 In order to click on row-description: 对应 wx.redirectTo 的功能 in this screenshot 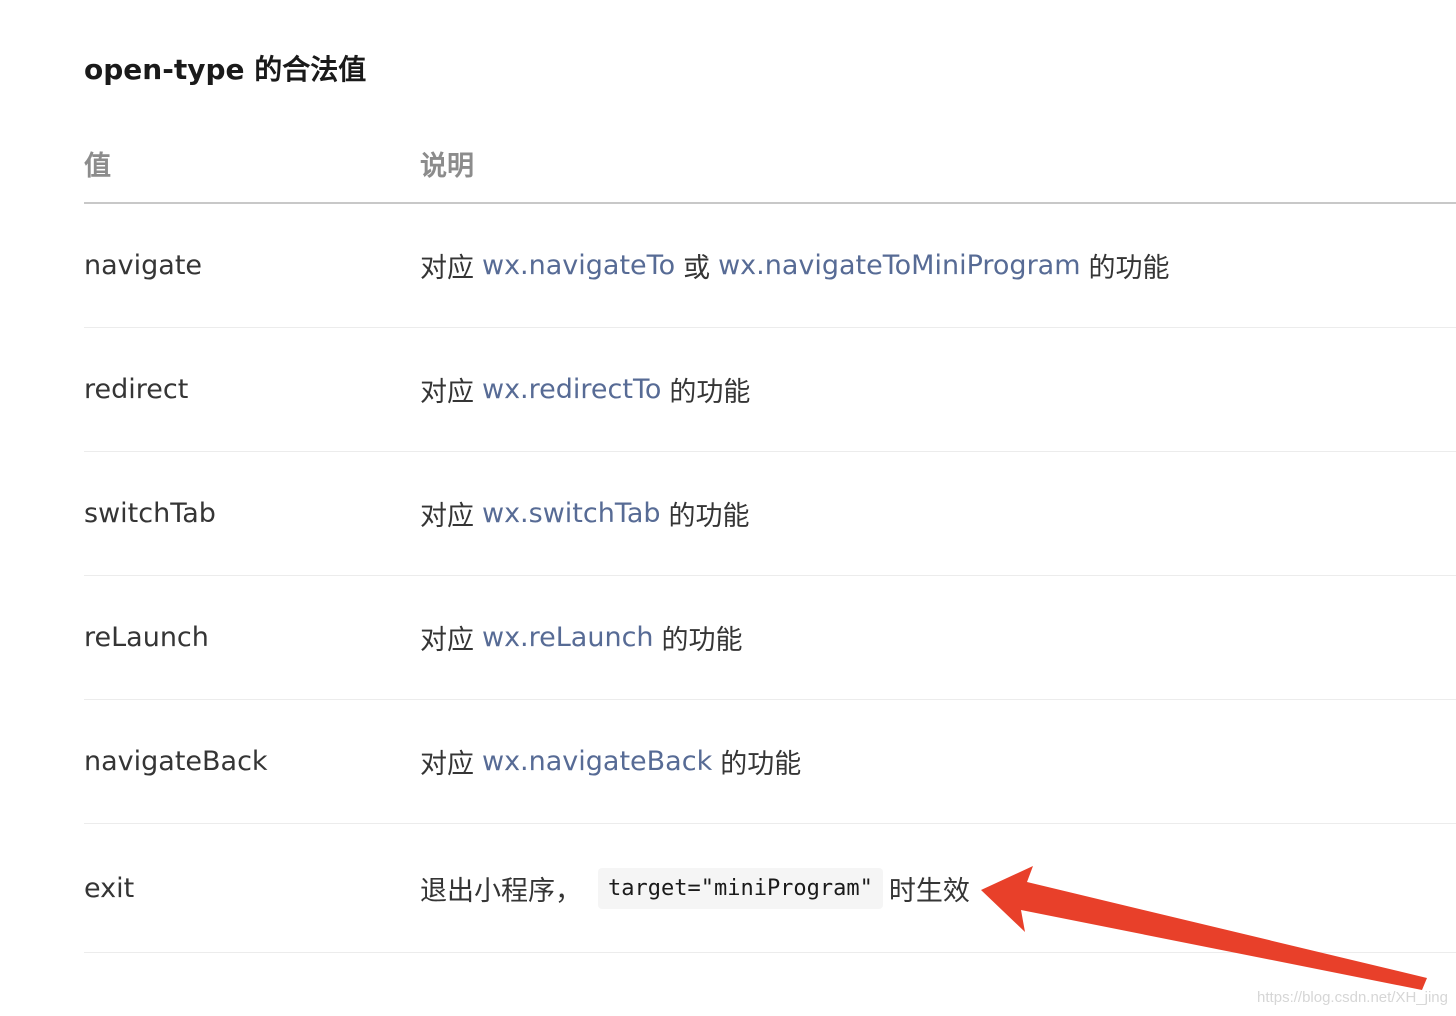, I will do `click(585, 389)`.